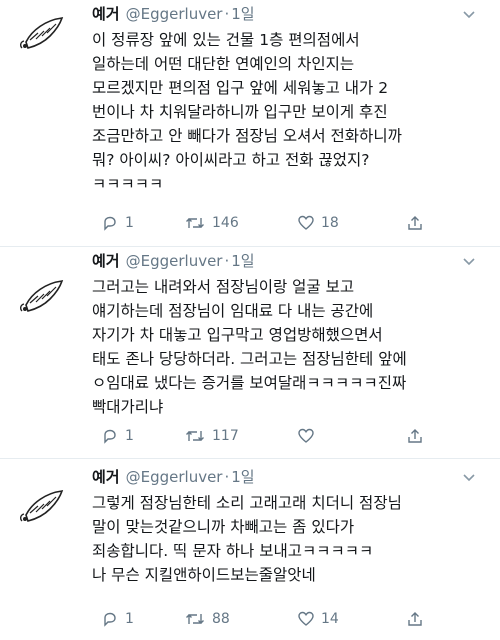 This screenshot has width=500, height=640. I want to click on tweet-text-line: 조금만하고 안 빼다가 점장님 오셔서 전화하니까, so click(247, 136).